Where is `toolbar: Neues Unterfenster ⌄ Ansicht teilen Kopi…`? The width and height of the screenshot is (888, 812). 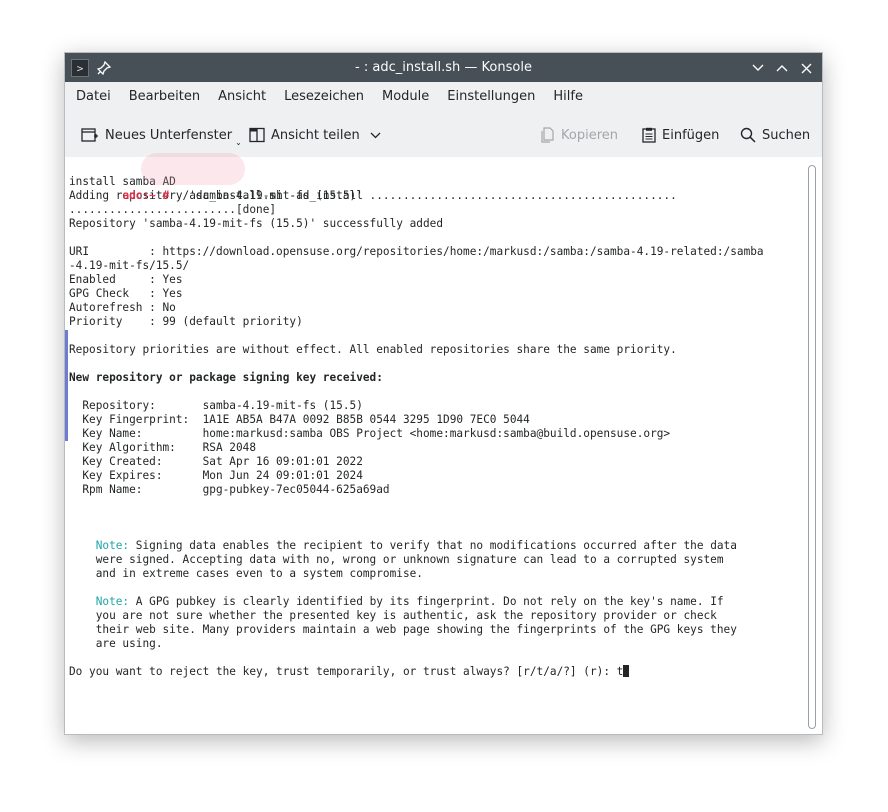 toolbar: Neues Unterfenster ⌄ Ansicht teilen Kopi… is located at coordinates (443, 135).